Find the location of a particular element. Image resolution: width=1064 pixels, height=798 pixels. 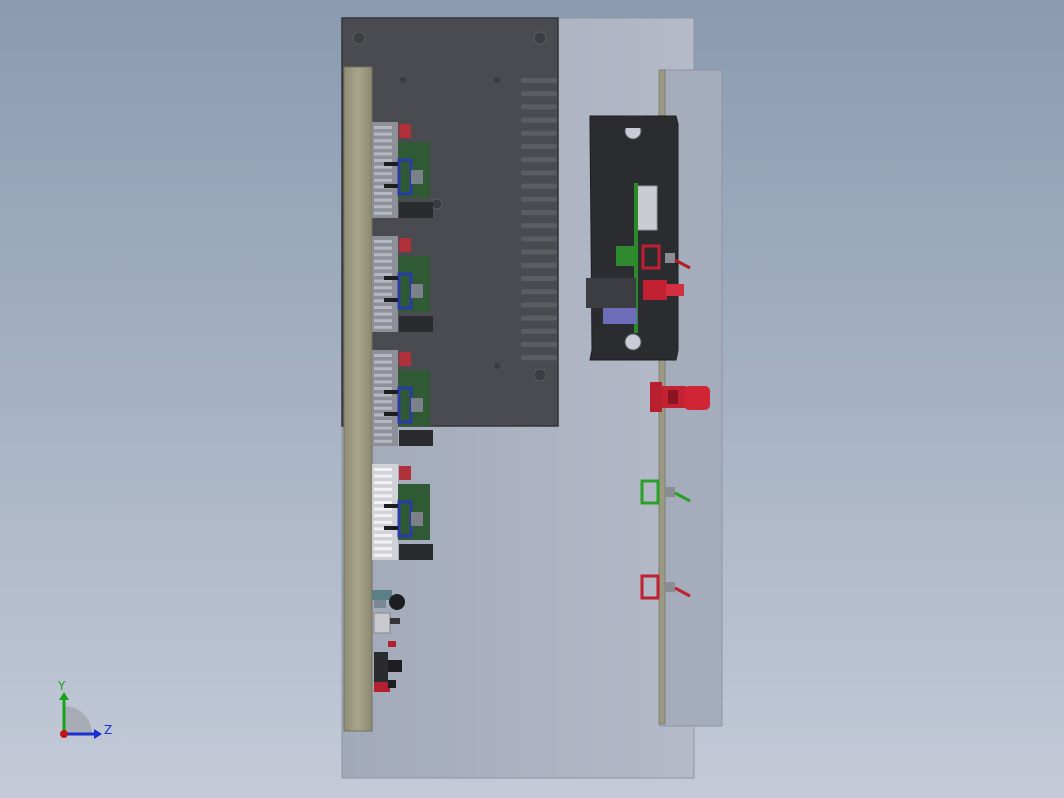

emergency-stop-button is located at coordinates (680, 397).